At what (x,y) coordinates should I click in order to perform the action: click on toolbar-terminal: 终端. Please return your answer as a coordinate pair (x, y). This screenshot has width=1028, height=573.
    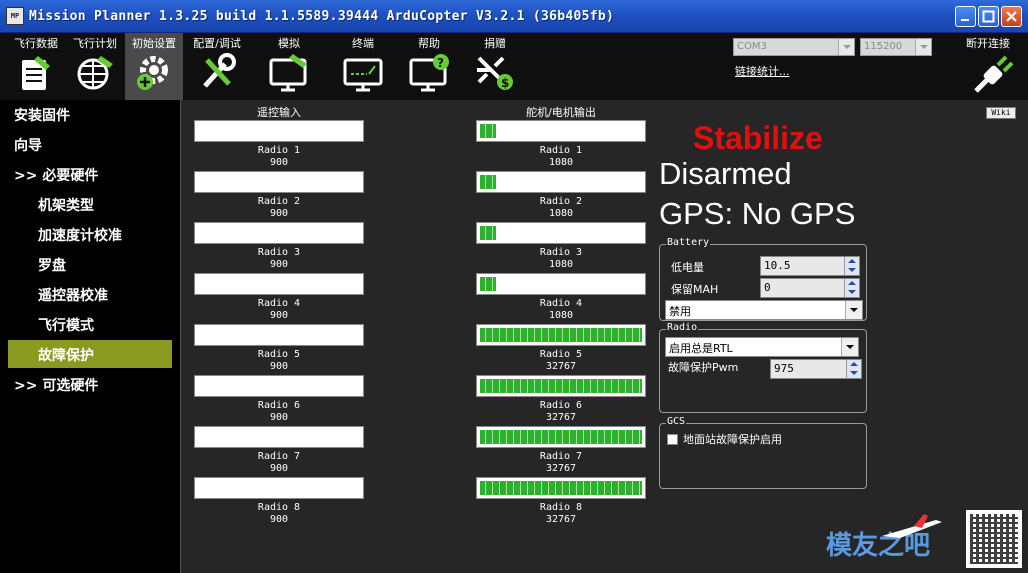
    Looking at the image, I should click on (363, 66).